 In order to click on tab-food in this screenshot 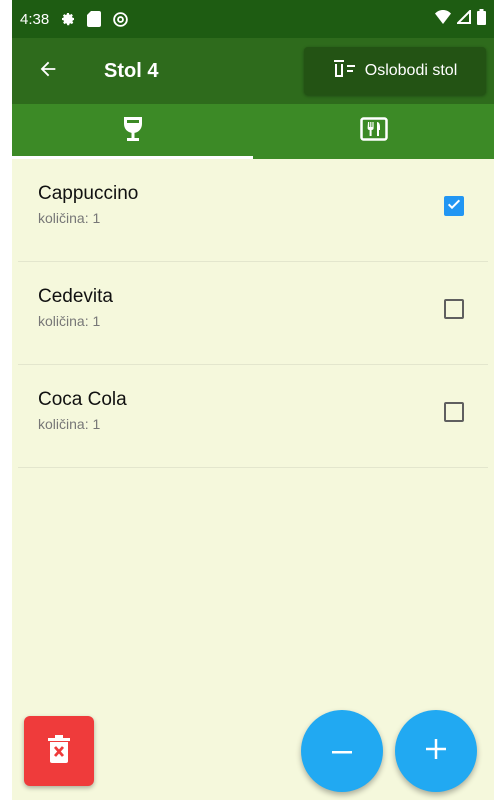, I will do `click(373, 131)`.